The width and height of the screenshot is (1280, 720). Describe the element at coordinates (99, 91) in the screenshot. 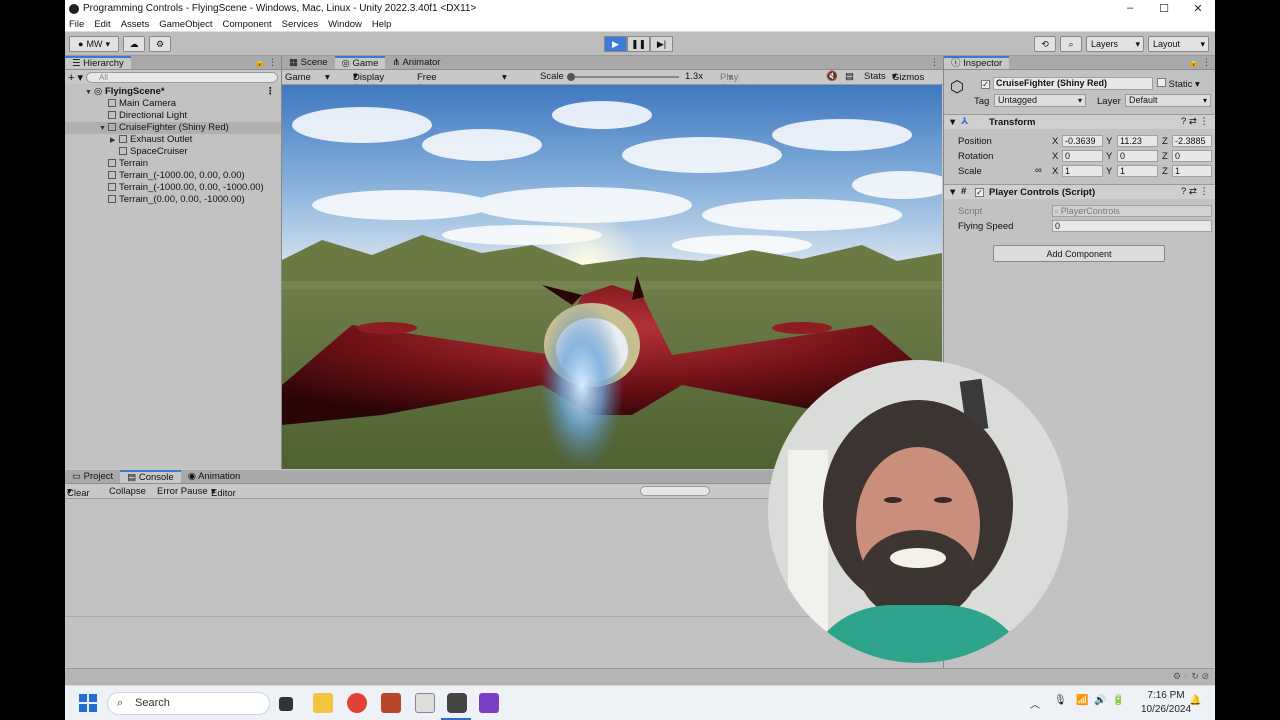

I see `unity-scene-icon: ◎` at that location.